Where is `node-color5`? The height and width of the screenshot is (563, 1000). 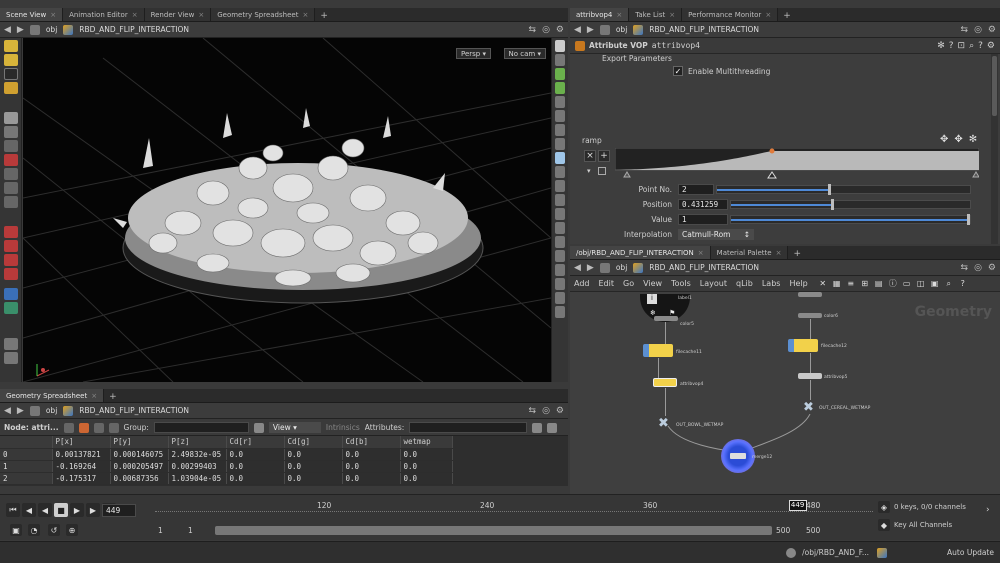
node-color5 is located at coordinates (666, 318).